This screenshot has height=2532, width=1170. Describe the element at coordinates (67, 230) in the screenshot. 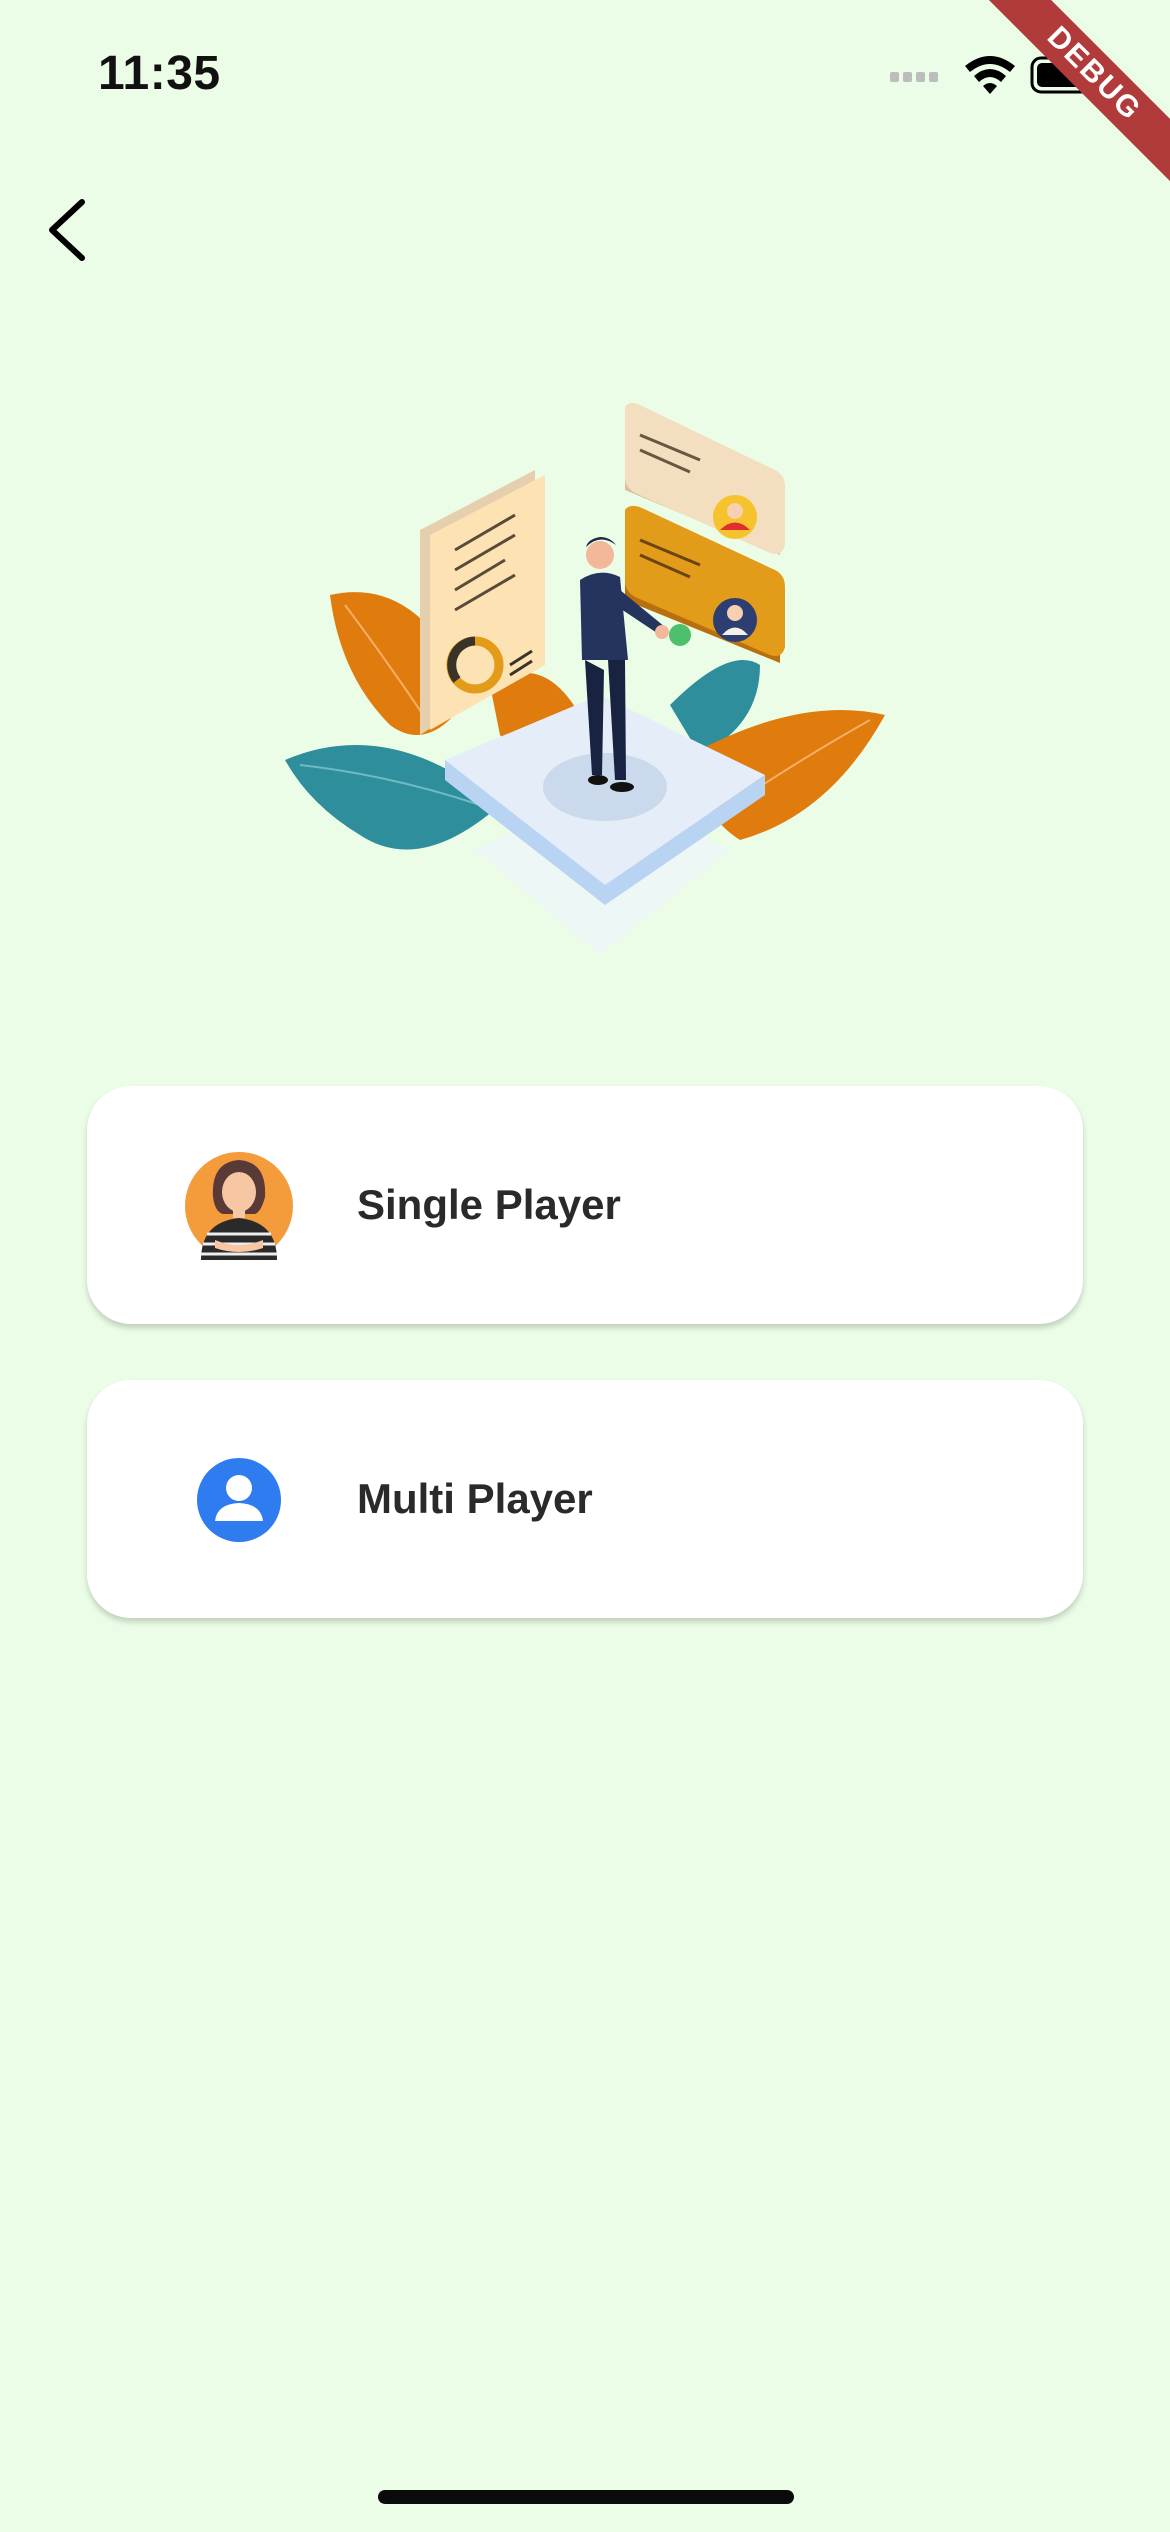

I see `chevron-left-icon` at that location.